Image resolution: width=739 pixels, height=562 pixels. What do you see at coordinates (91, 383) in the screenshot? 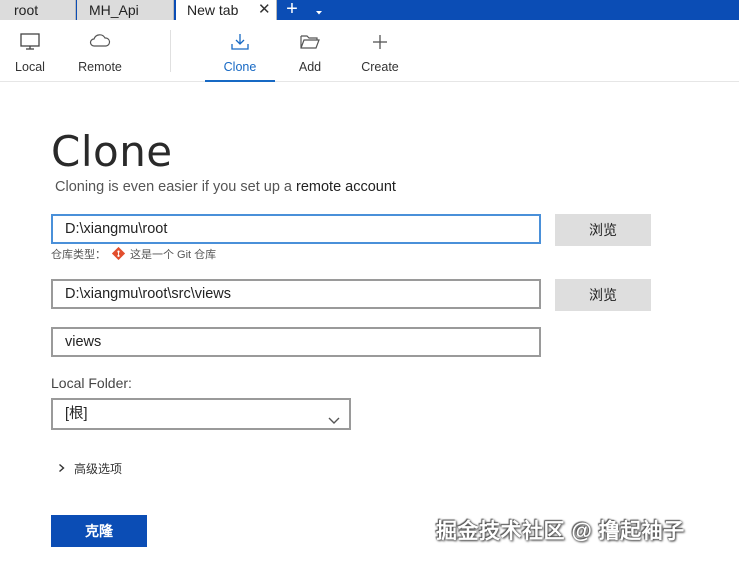
I see `local-folder-label: Local Folder:` at bounding box center [91, 383].